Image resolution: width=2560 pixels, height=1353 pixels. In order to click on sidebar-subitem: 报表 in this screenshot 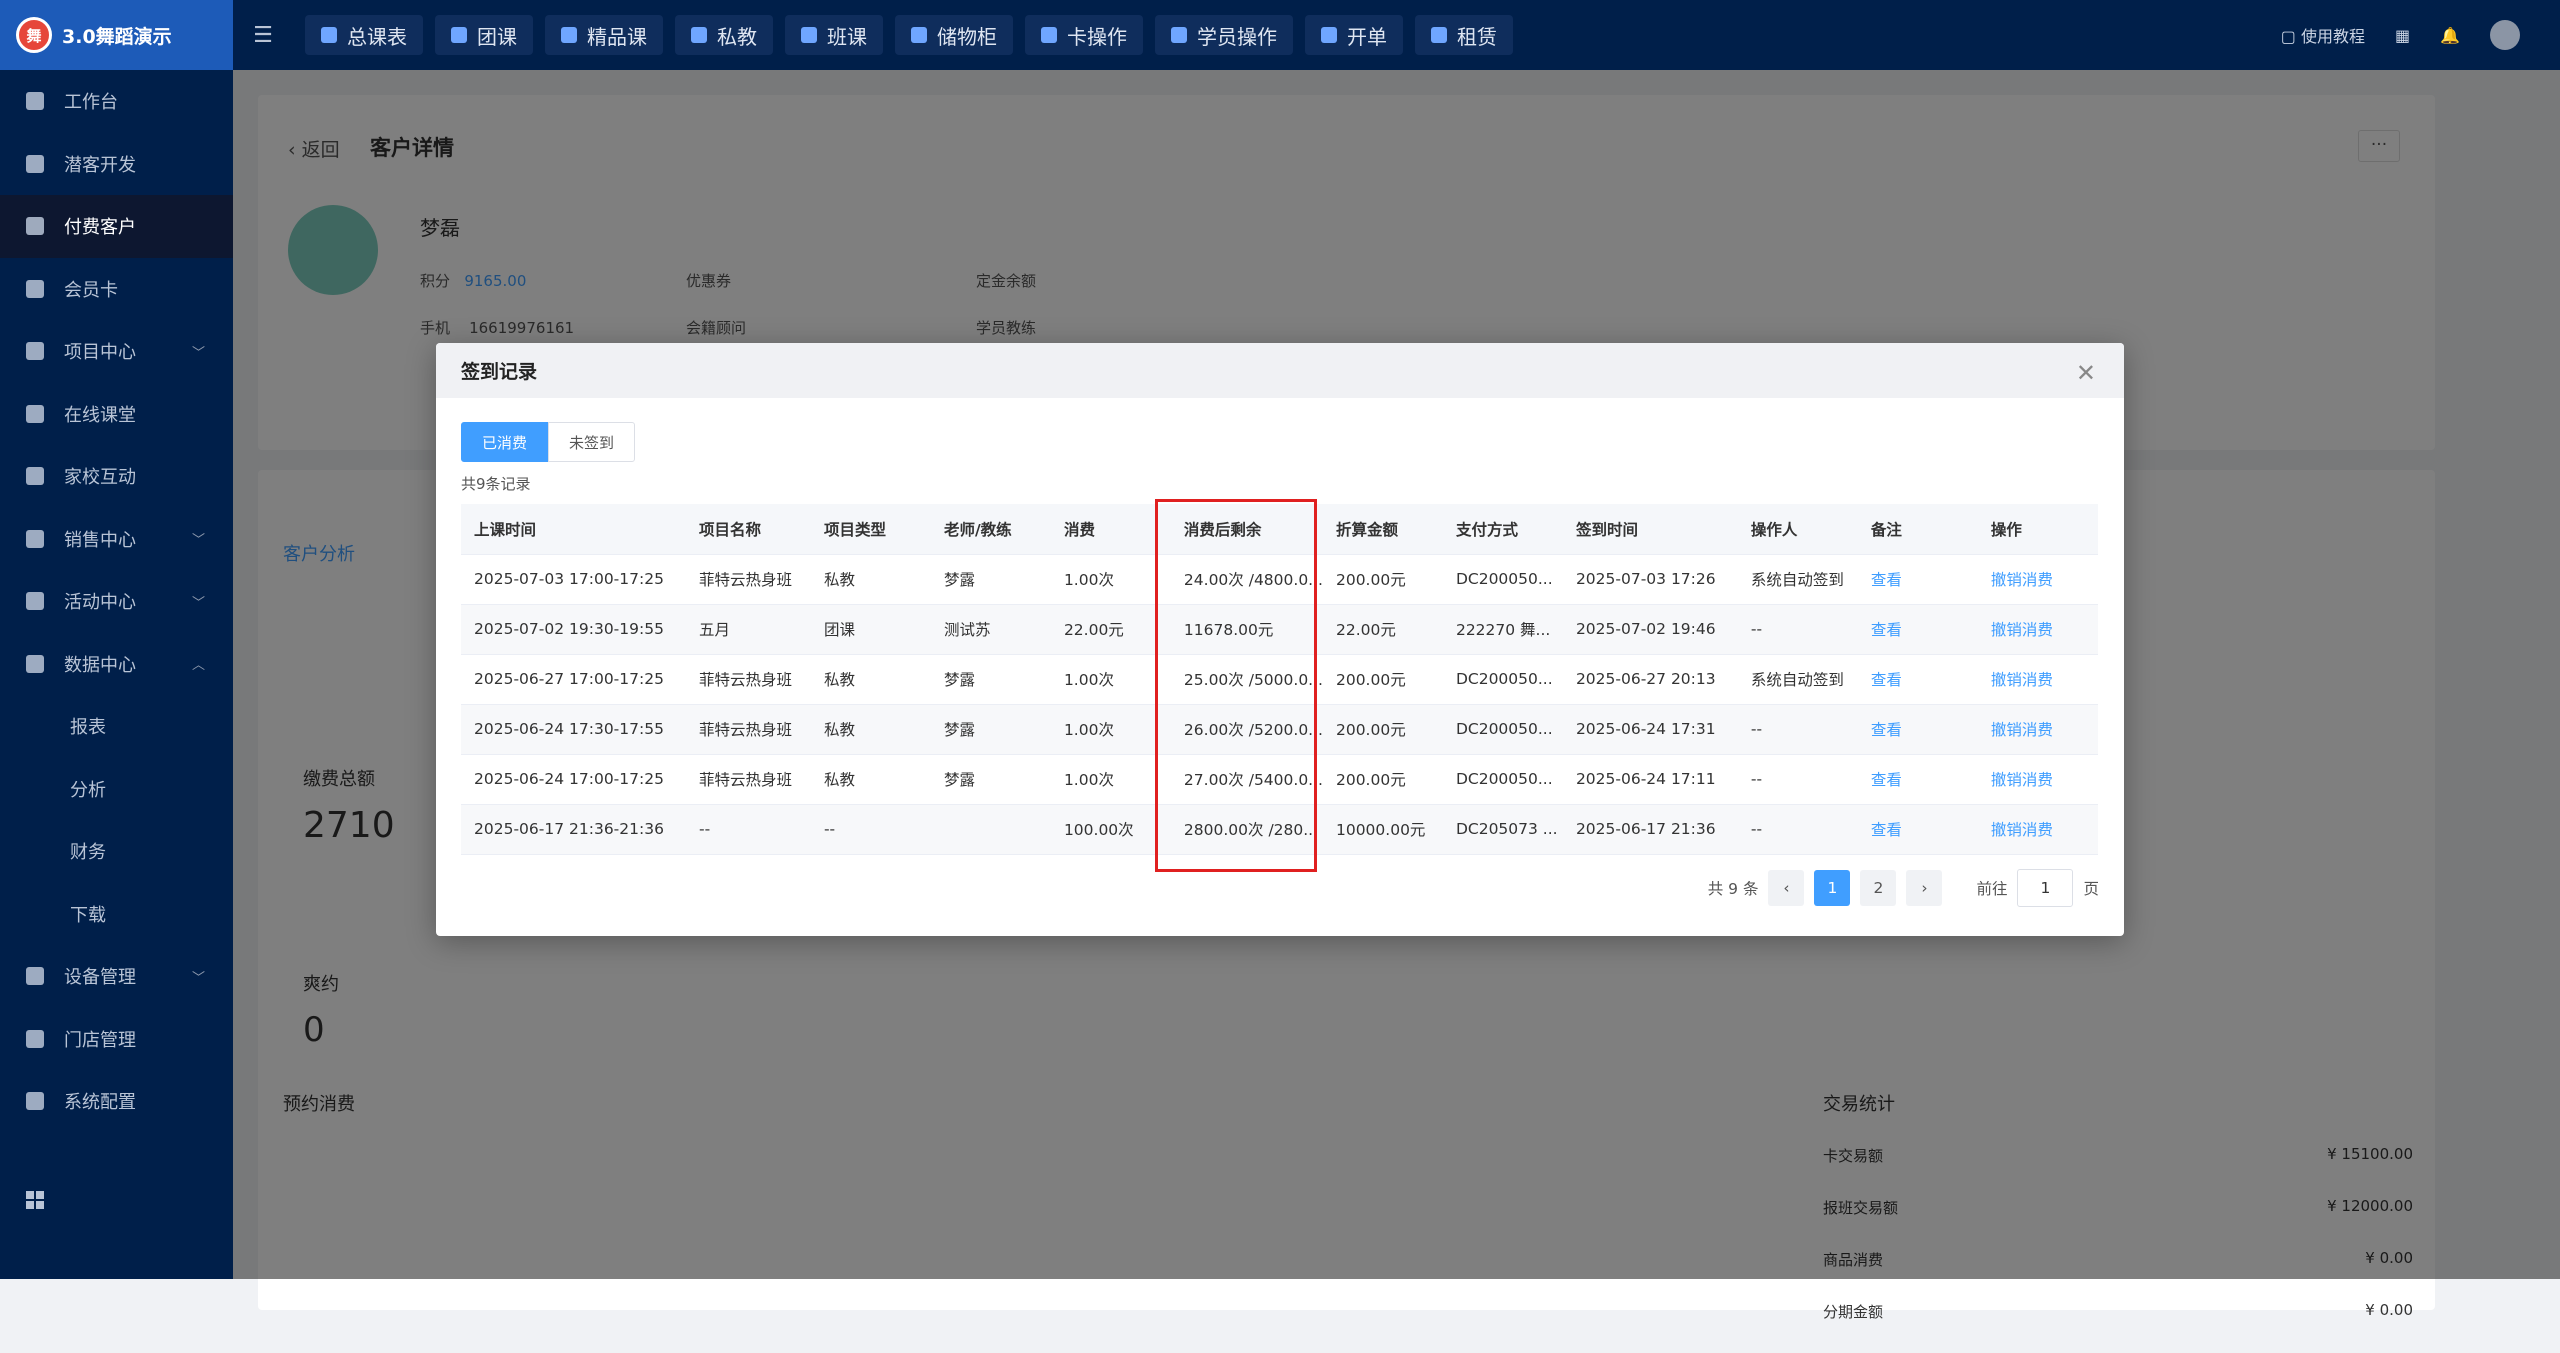, I will do `click(116, 726)`.